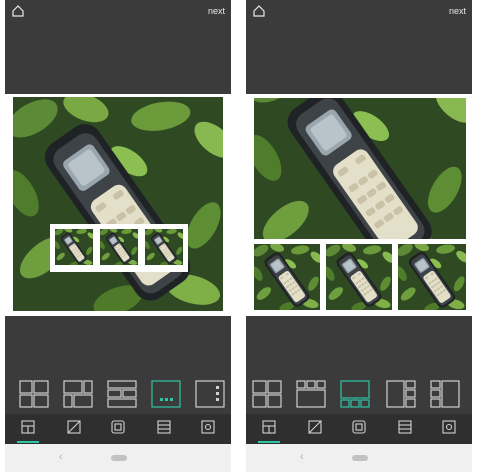 The height and width of the screenshot is (475, 483). Describe the element at coordinates (311, 394) in the screenshot. I see `layout-3-top-1-bottom` at that location.